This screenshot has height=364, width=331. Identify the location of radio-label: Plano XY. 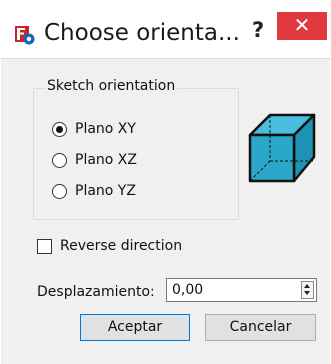
(105, 129).